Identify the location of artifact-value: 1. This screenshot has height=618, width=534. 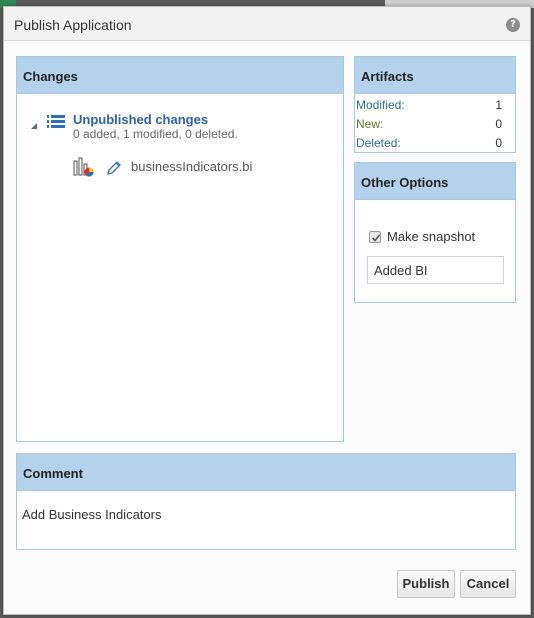
(498, 105).